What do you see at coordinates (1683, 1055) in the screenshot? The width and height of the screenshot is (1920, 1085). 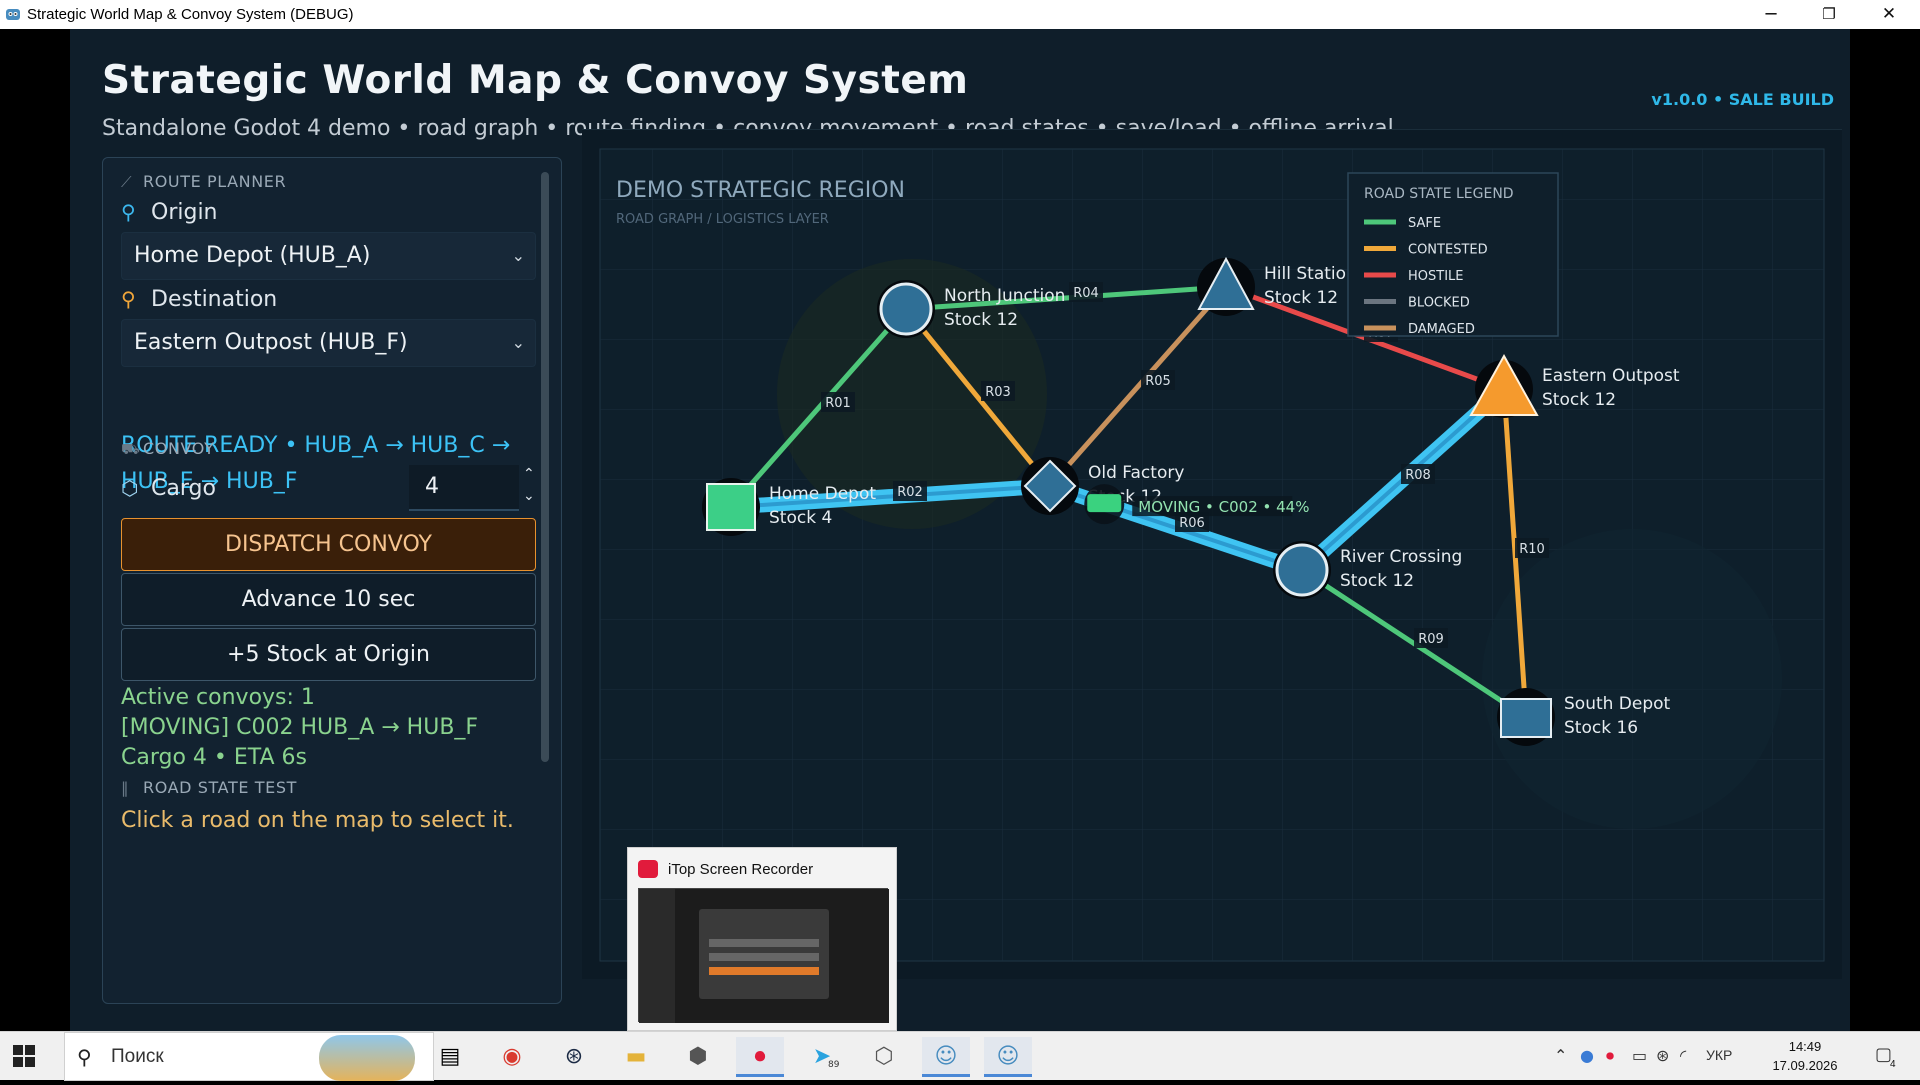 I see `wifi-icon: ◜` at bounding box center [1683, 1055].